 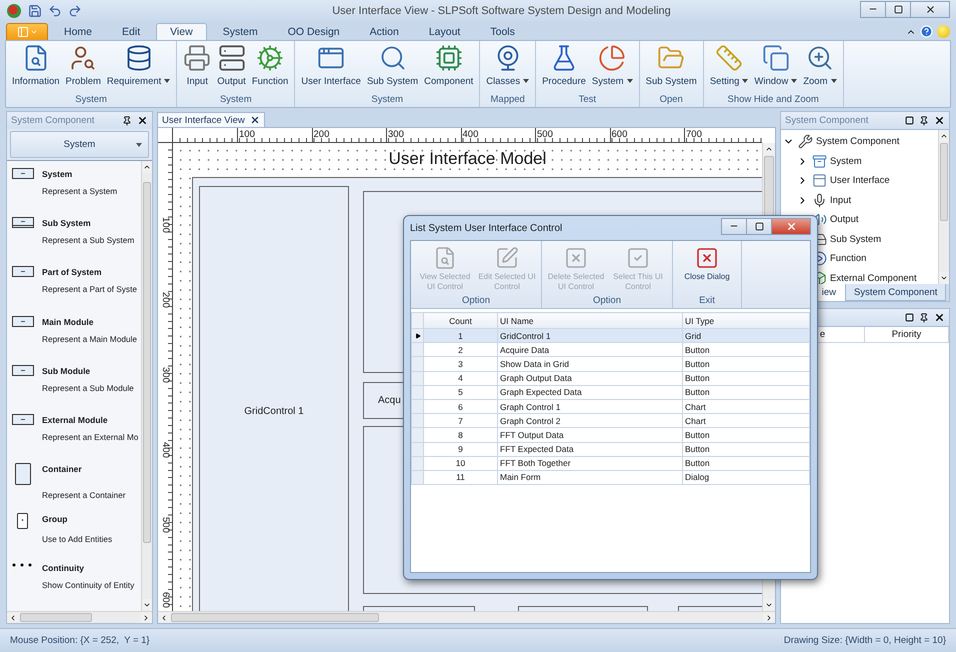 What do you see at coordinates (773, 100) in the screenshot?
I see `group-label: Show Hide and Zoom` at bounding box center [773, 100].